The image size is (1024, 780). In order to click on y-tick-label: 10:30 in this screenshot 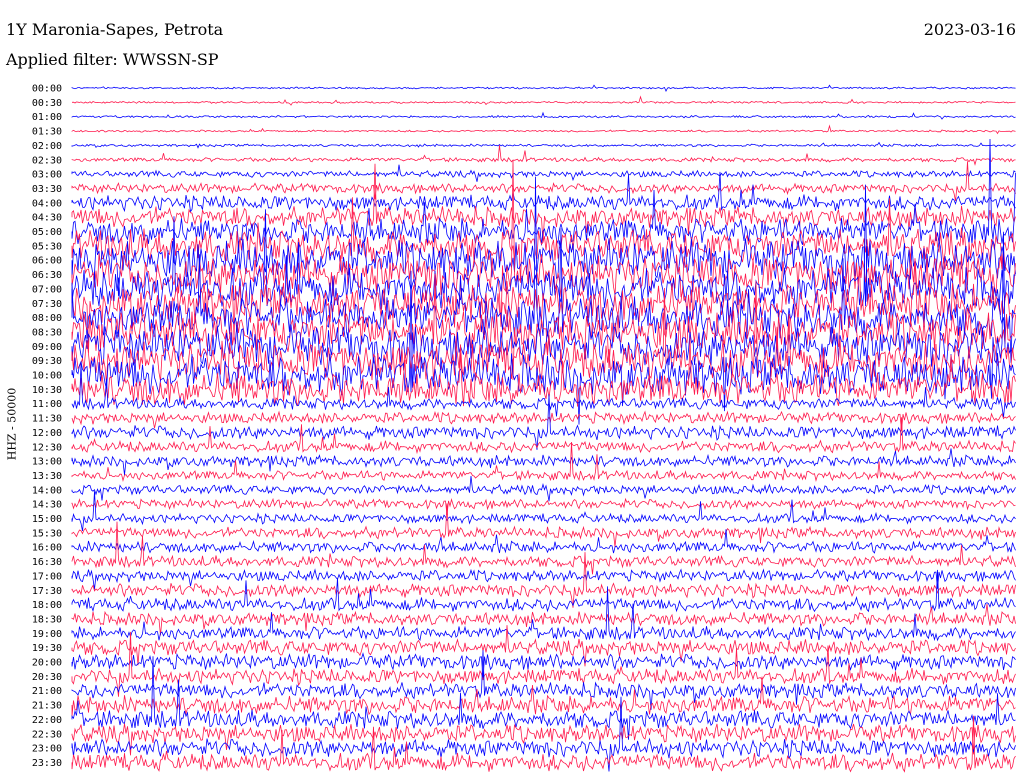, I will do `click(47, 390)`.